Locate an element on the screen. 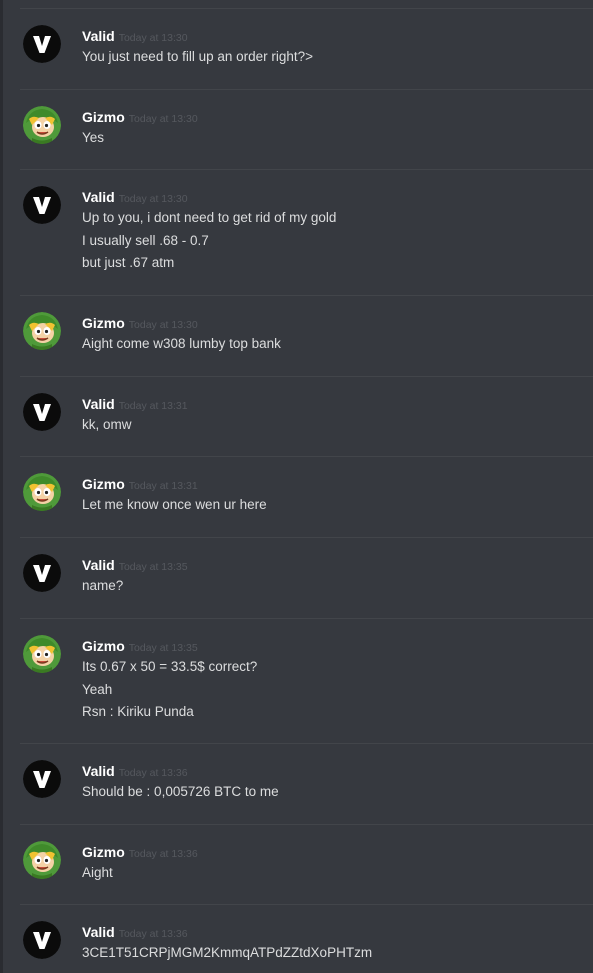 The image size is (593, 973). top-divider is located at coordinates (306, 8).